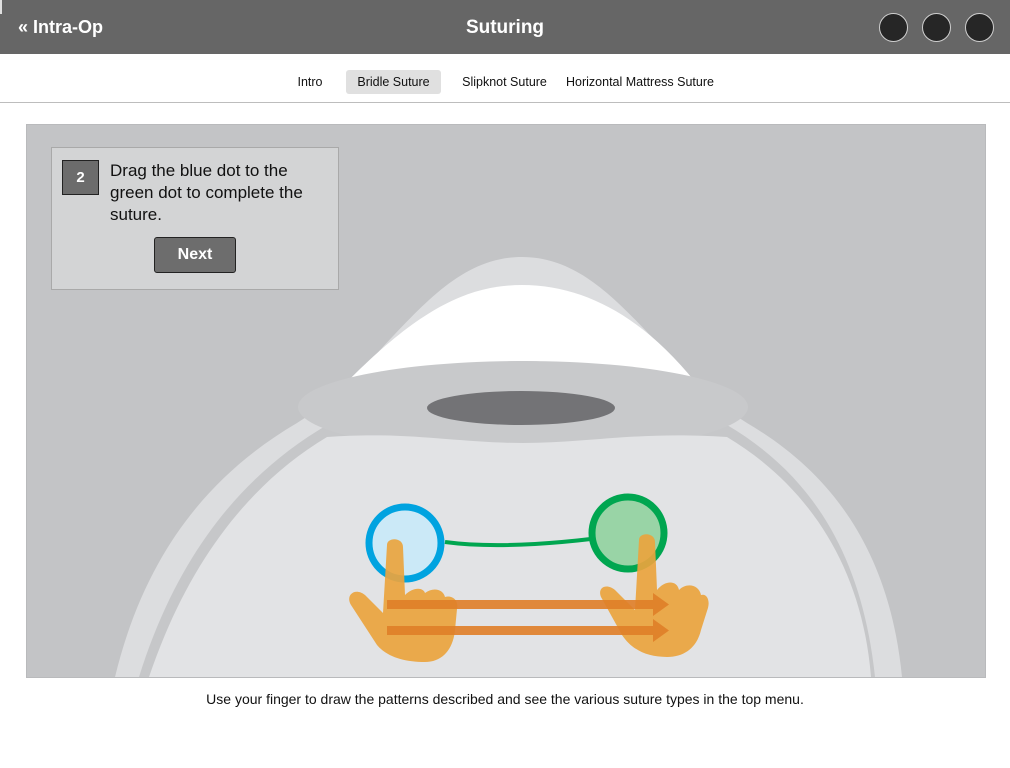 This screenshot has height=768, width=1010. I want to click on page-title: Suturing, so click(505, 27).